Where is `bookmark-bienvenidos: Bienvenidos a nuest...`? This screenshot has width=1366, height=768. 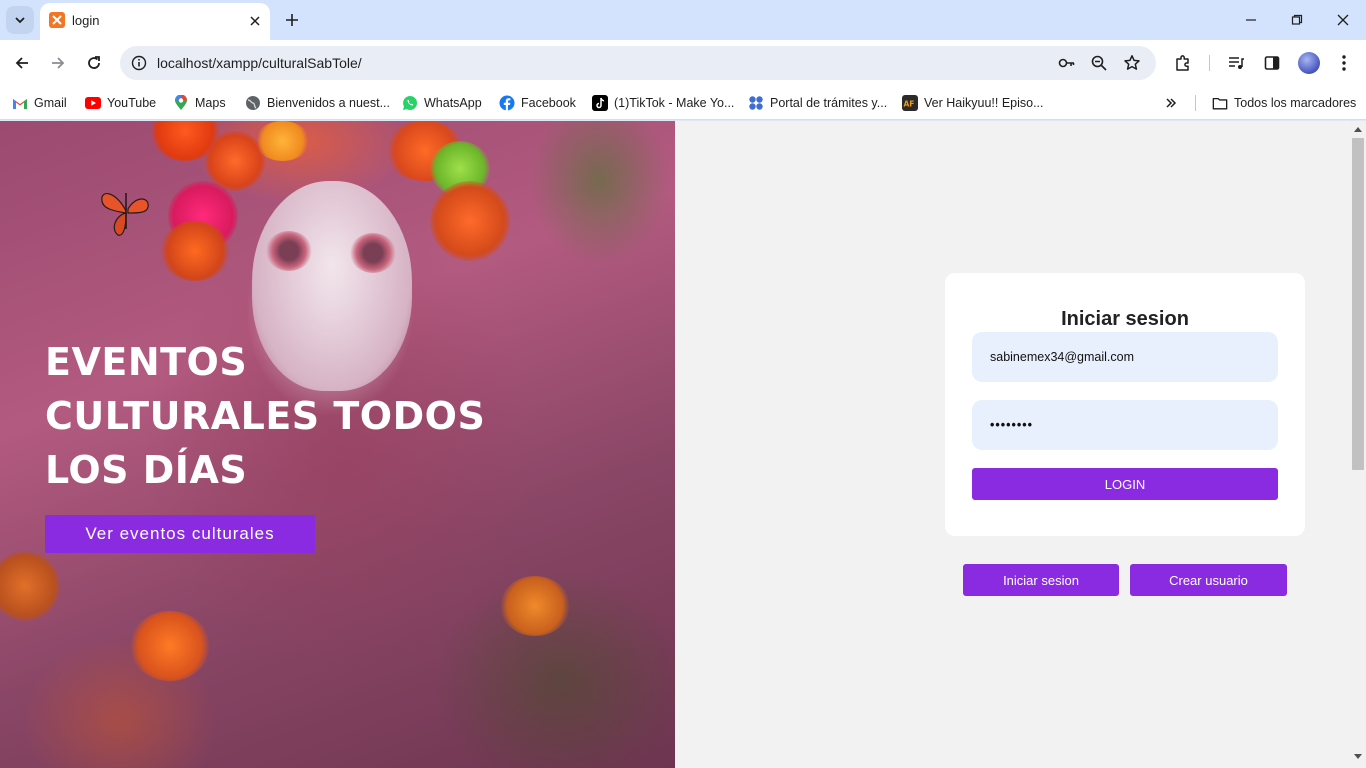
bookmark-bienvenidos: Bienvenidos a nuest... is located at coordinates (317, 103).